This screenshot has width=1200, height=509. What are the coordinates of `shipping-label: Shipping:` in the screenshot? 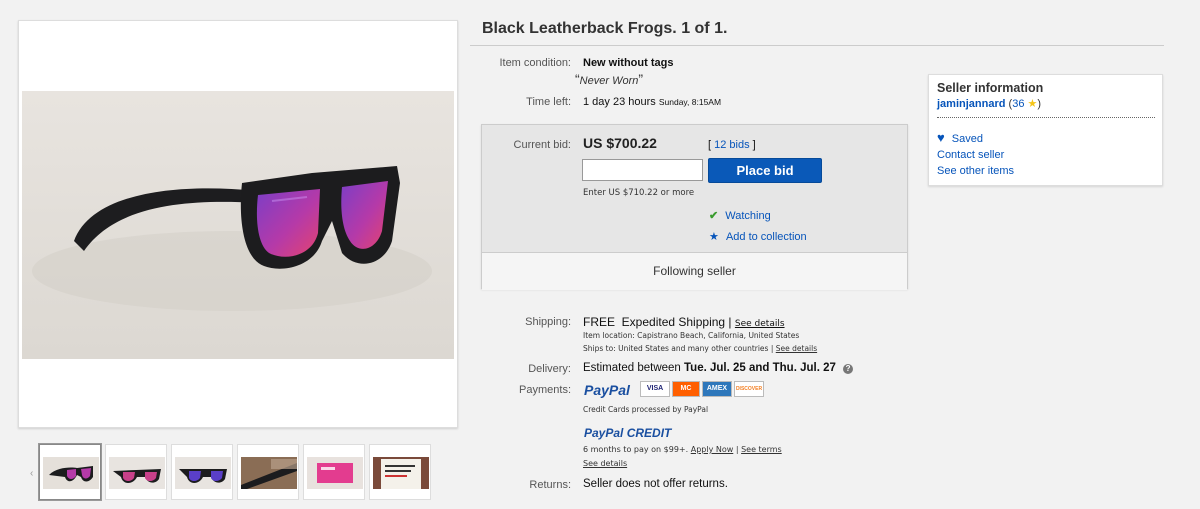 It's located at (548, 322).